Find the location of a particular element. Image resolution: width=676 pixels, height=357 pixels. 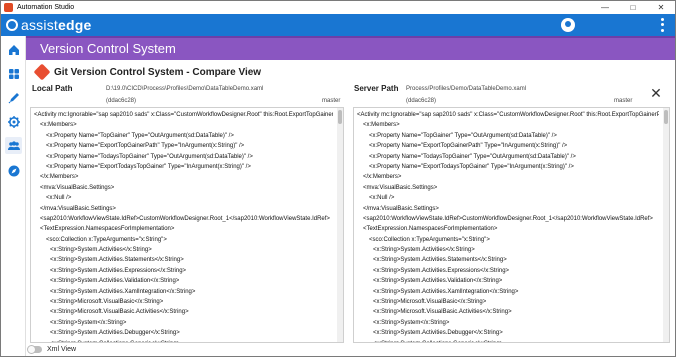

server-commit-id: (ddac6c28) is located at coordinates (421, 101).